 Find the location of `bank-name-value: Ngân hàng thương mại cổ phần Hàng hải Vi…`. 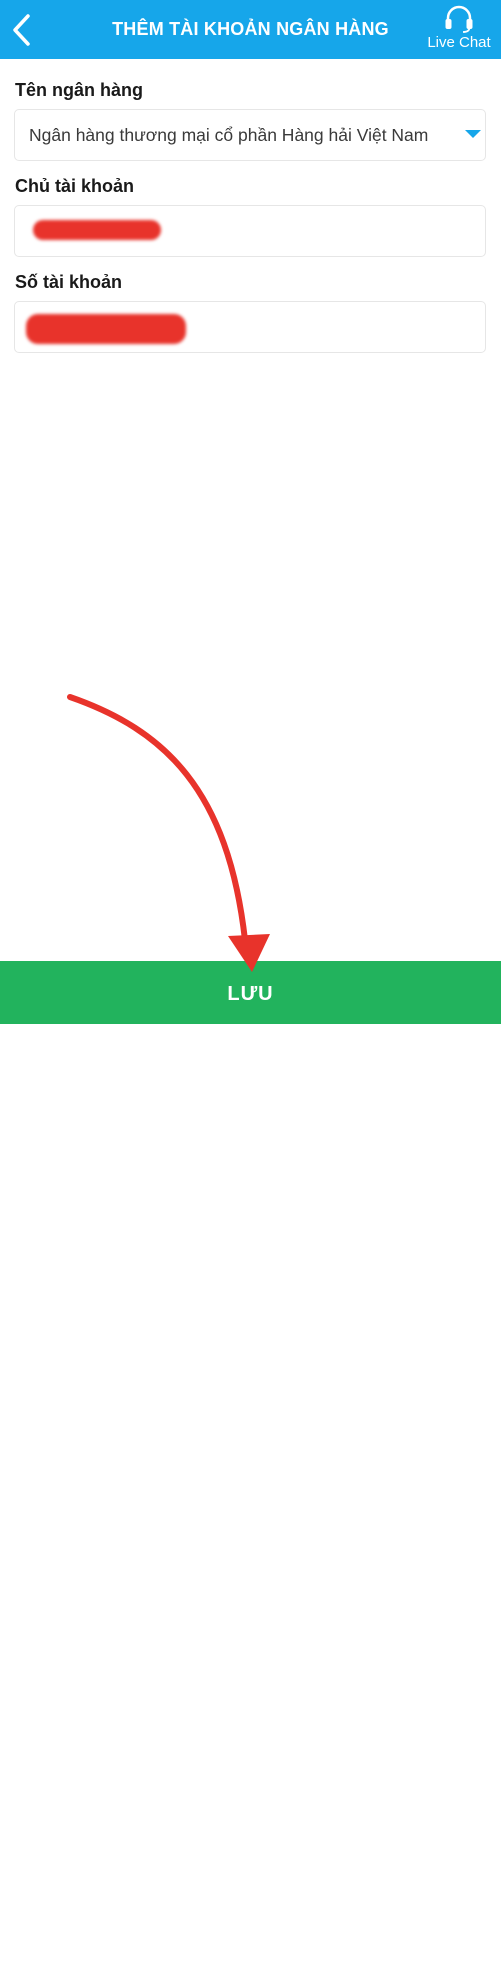

bank-name-value: Ngân hàng thương mại cổ phần Hàng hải Vi… is located at coordinates (229, 135).